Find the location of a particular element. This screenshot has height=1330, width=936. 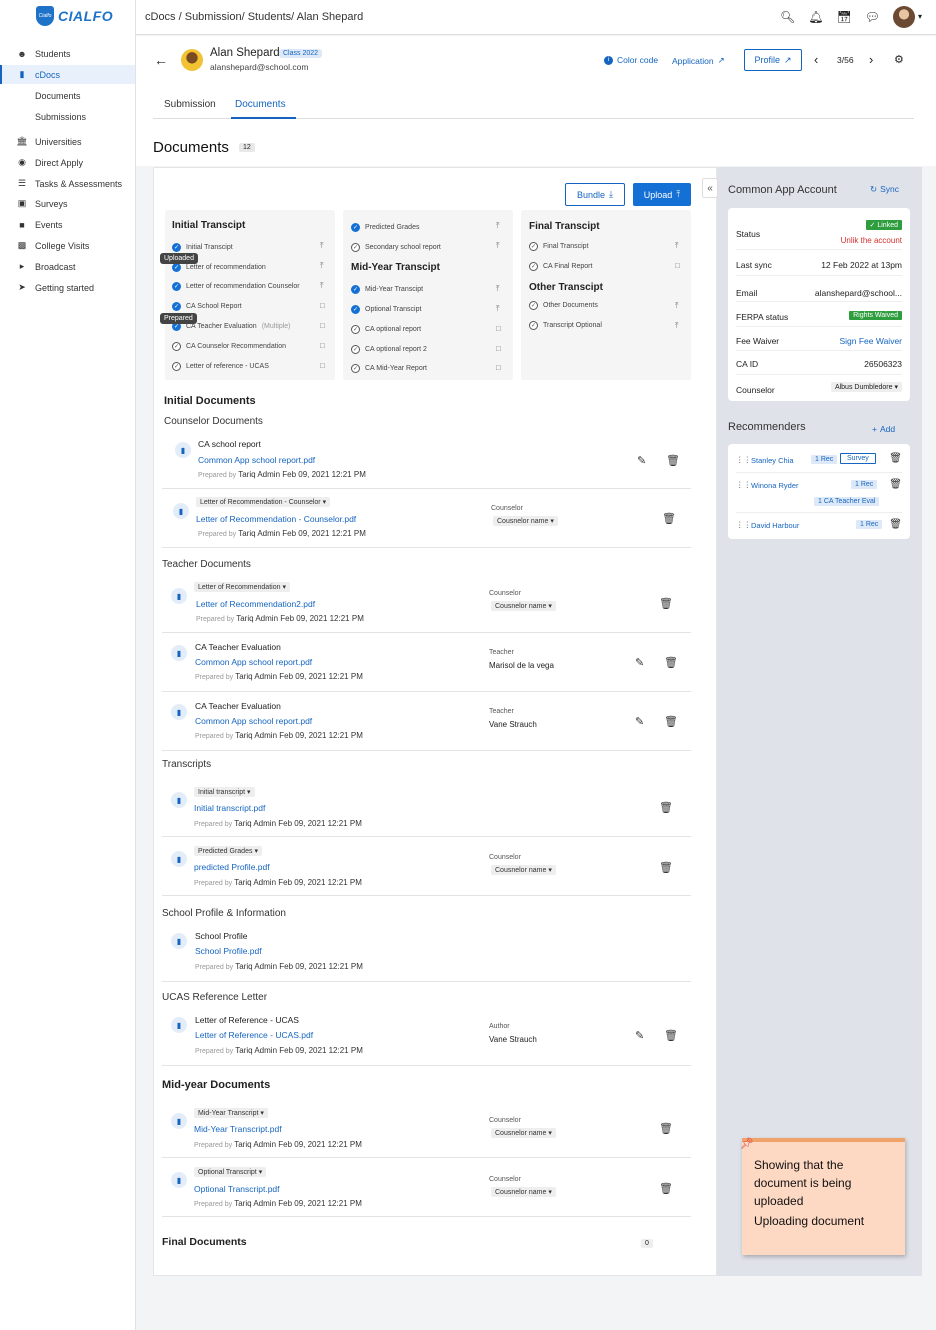

document-link: Optional Transcript.pdf is located at coordinates (237, 1189).